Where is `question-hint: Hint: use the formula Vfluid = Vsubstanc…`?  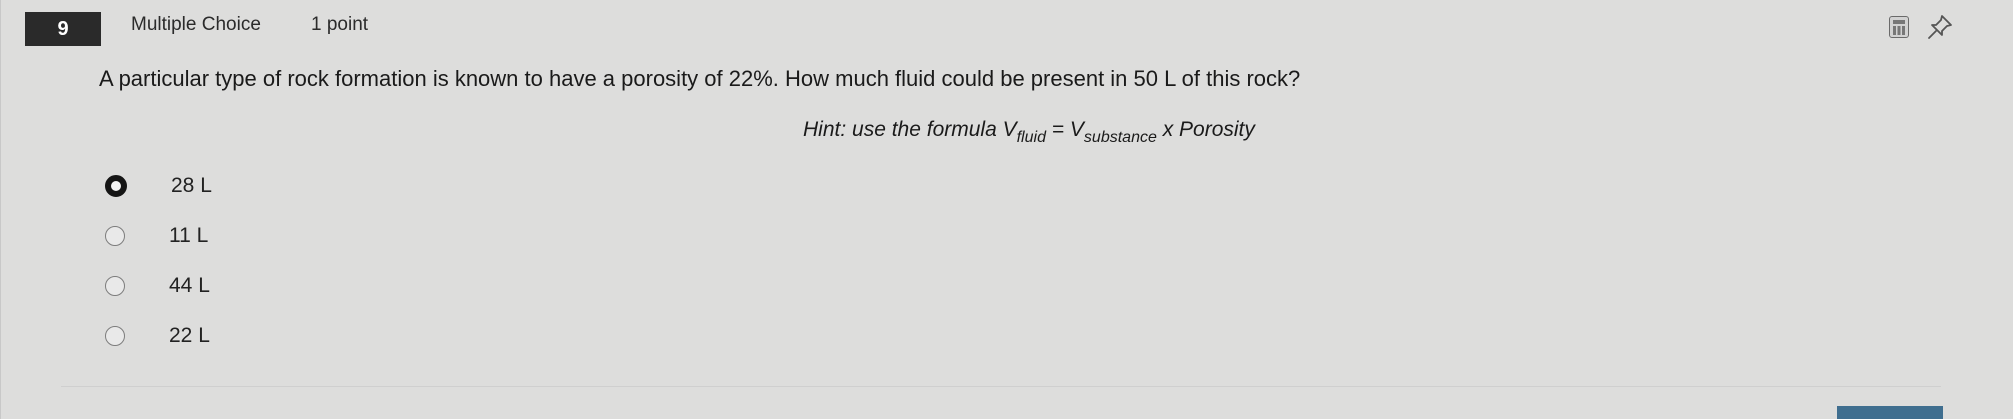
question-hint: Hint: use the formula Vfluid = Vsubstanc… is located at coordinates (1029, 132).